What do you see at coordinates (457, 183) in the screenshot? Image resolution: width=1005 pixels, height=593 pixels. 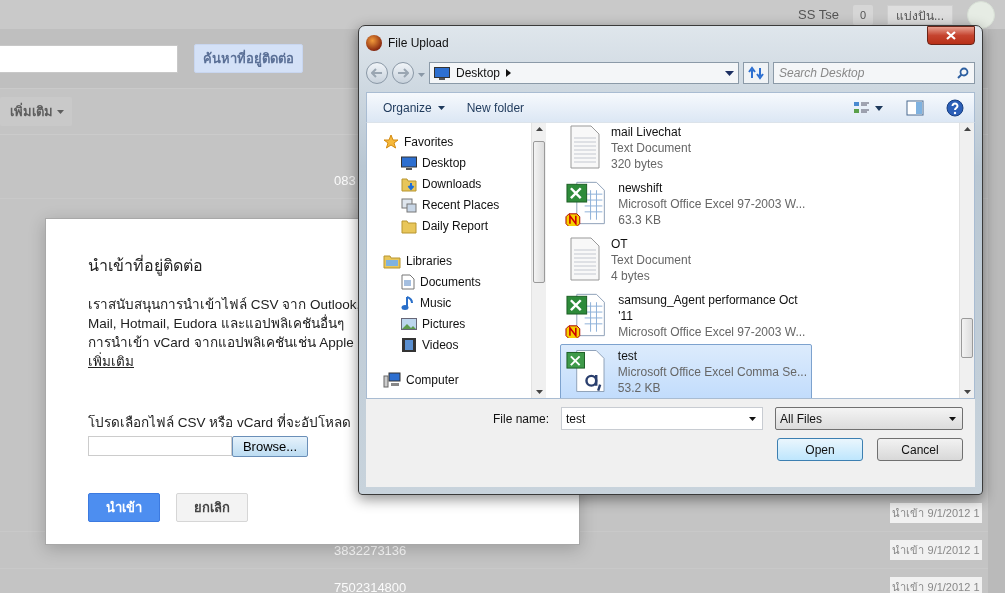 I see `nav-item: Downloads` at bounding box center [457, 183].